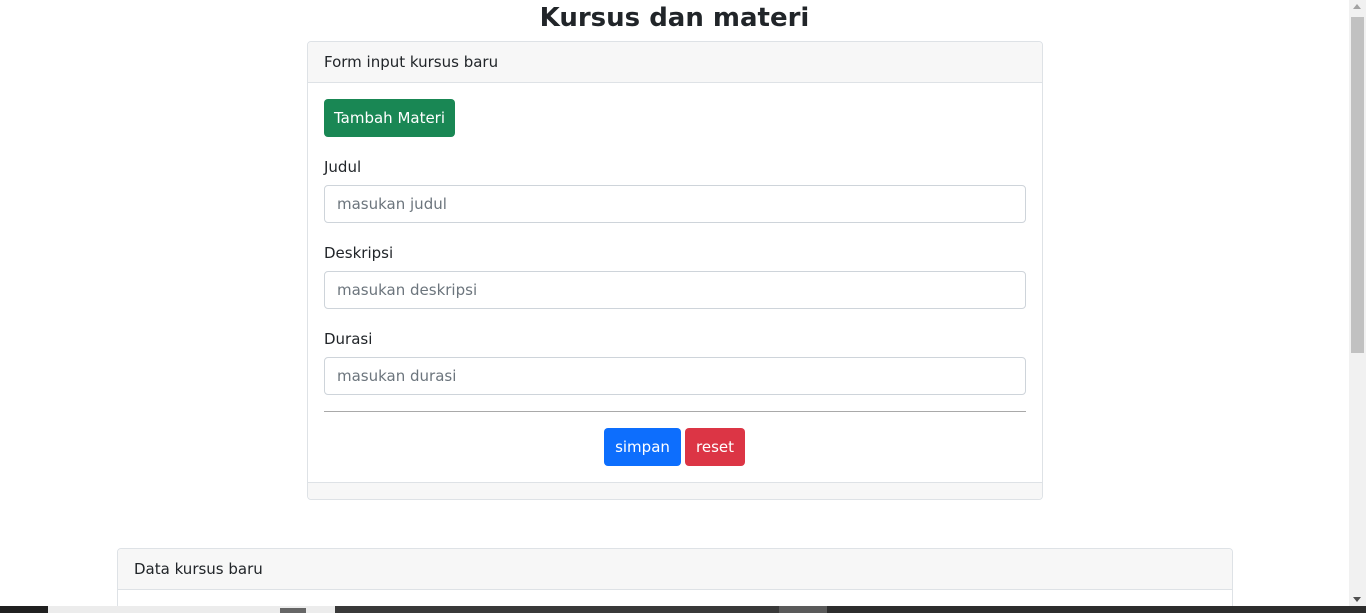  What do you see at coordinates (389, 118) in the screenshot?
I see `add-material-button: Tambah Materi` at bounding box center [389, 118].